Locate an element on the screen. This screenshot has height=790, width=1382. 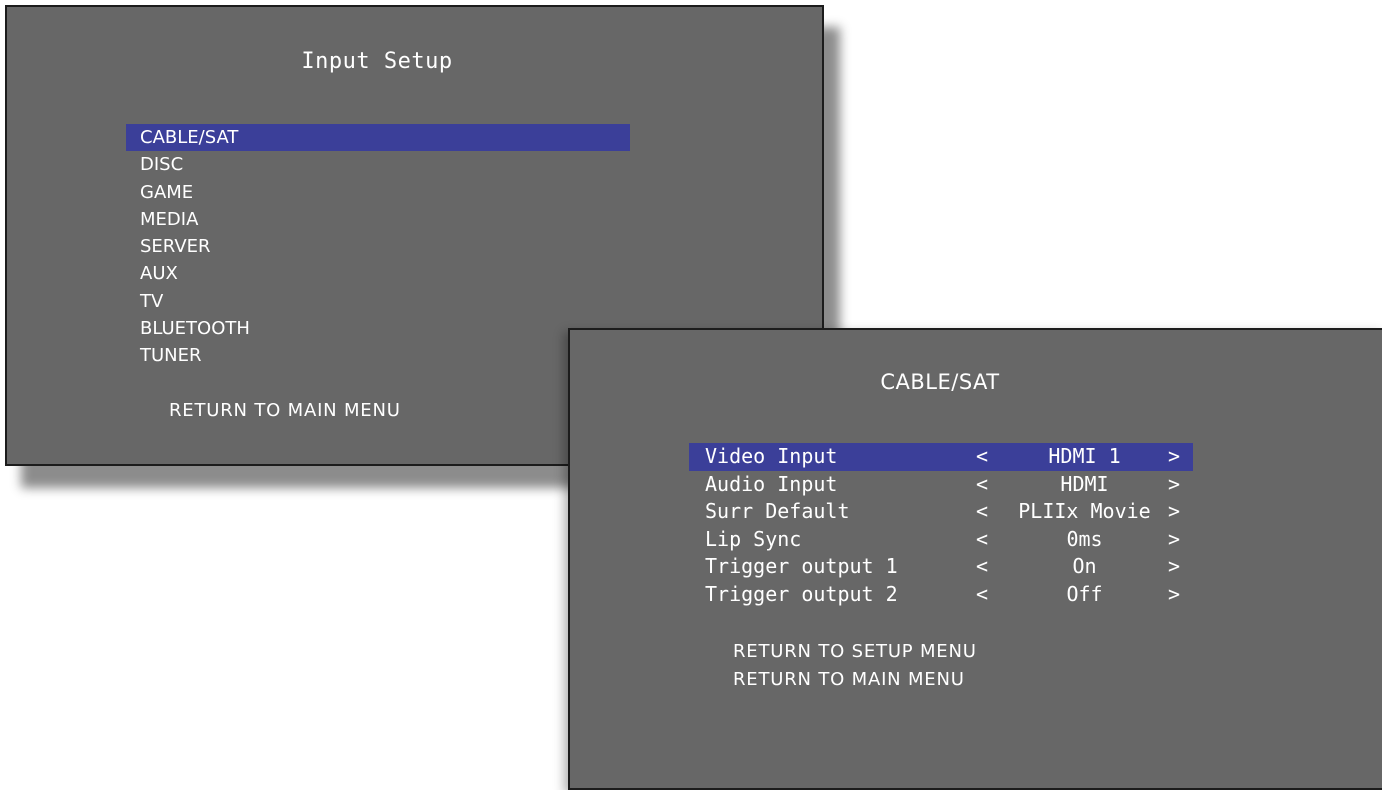
input-item-tv: TV is located at coordinates (378, 301).